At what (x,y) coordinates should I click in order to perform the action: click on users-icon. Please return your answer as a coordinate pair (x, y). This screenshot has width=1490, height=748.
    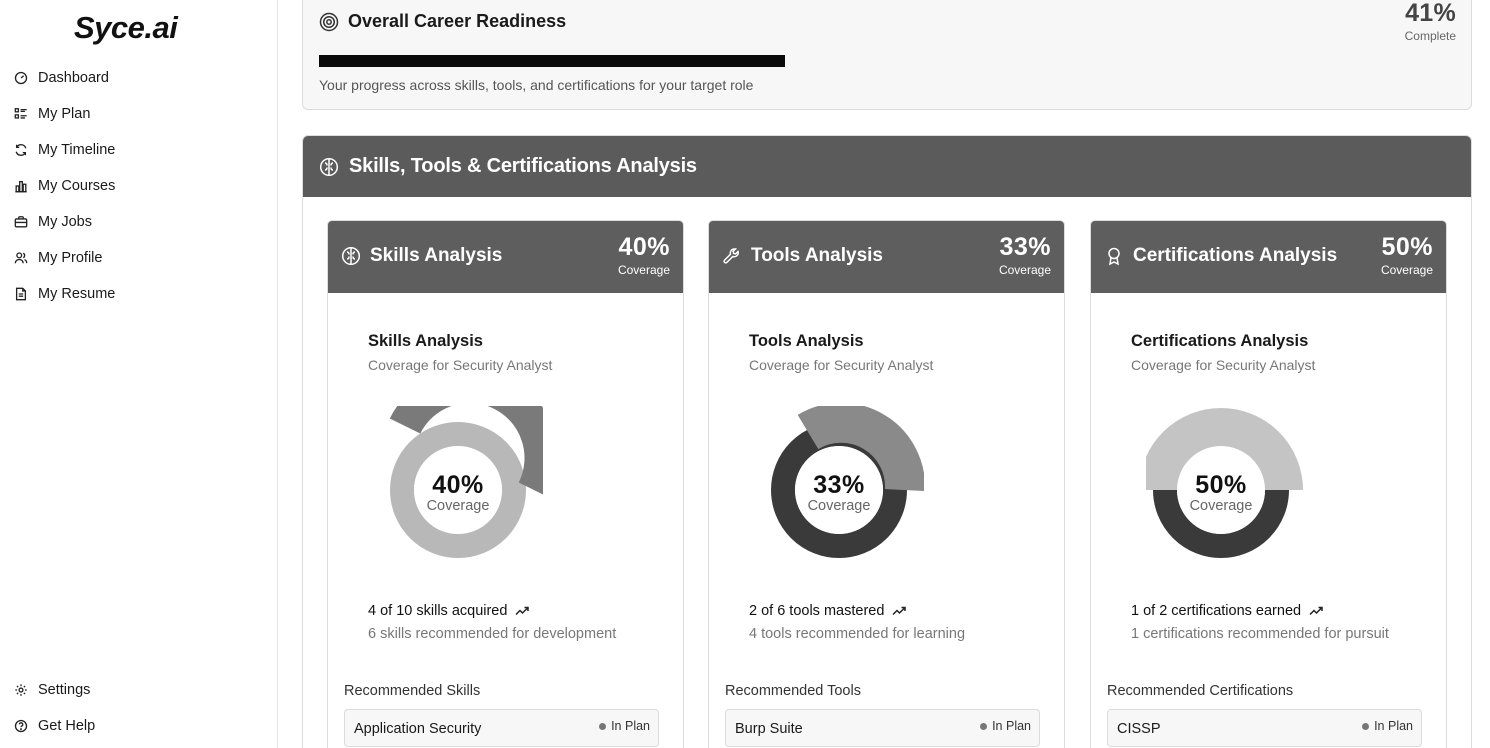
    Looking at the image, I should click on (21, 258).